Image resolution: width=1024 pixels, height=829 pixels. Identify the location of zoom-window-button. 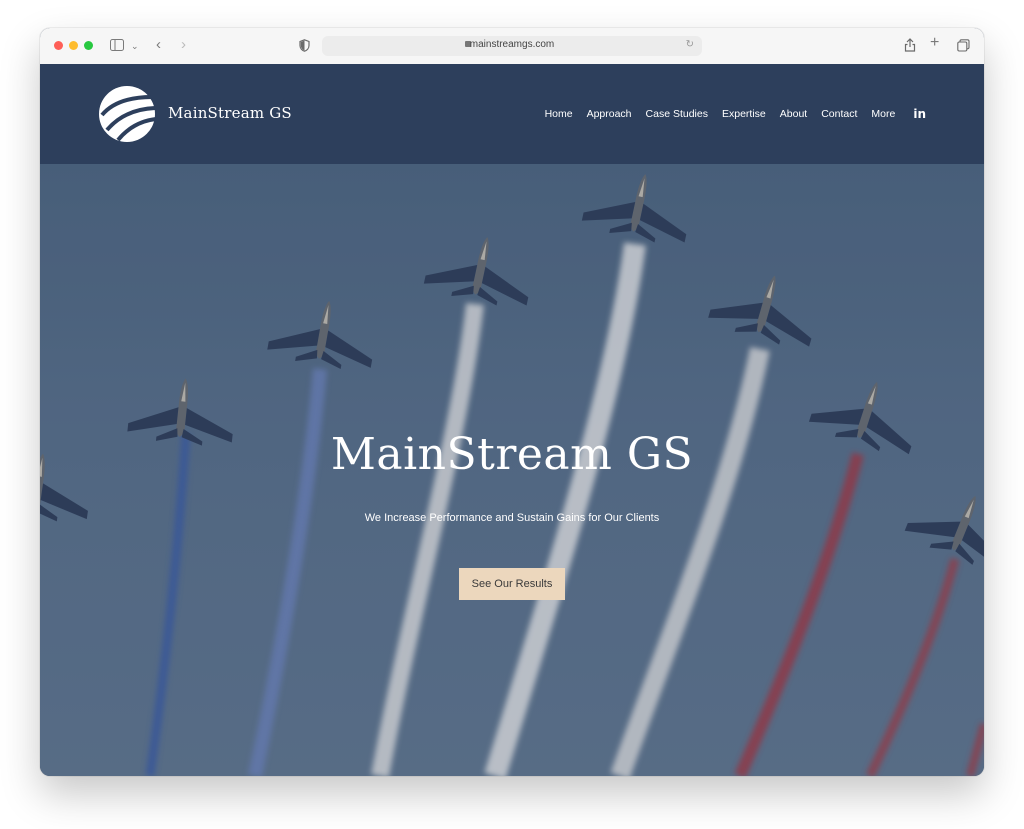
(88, 45).